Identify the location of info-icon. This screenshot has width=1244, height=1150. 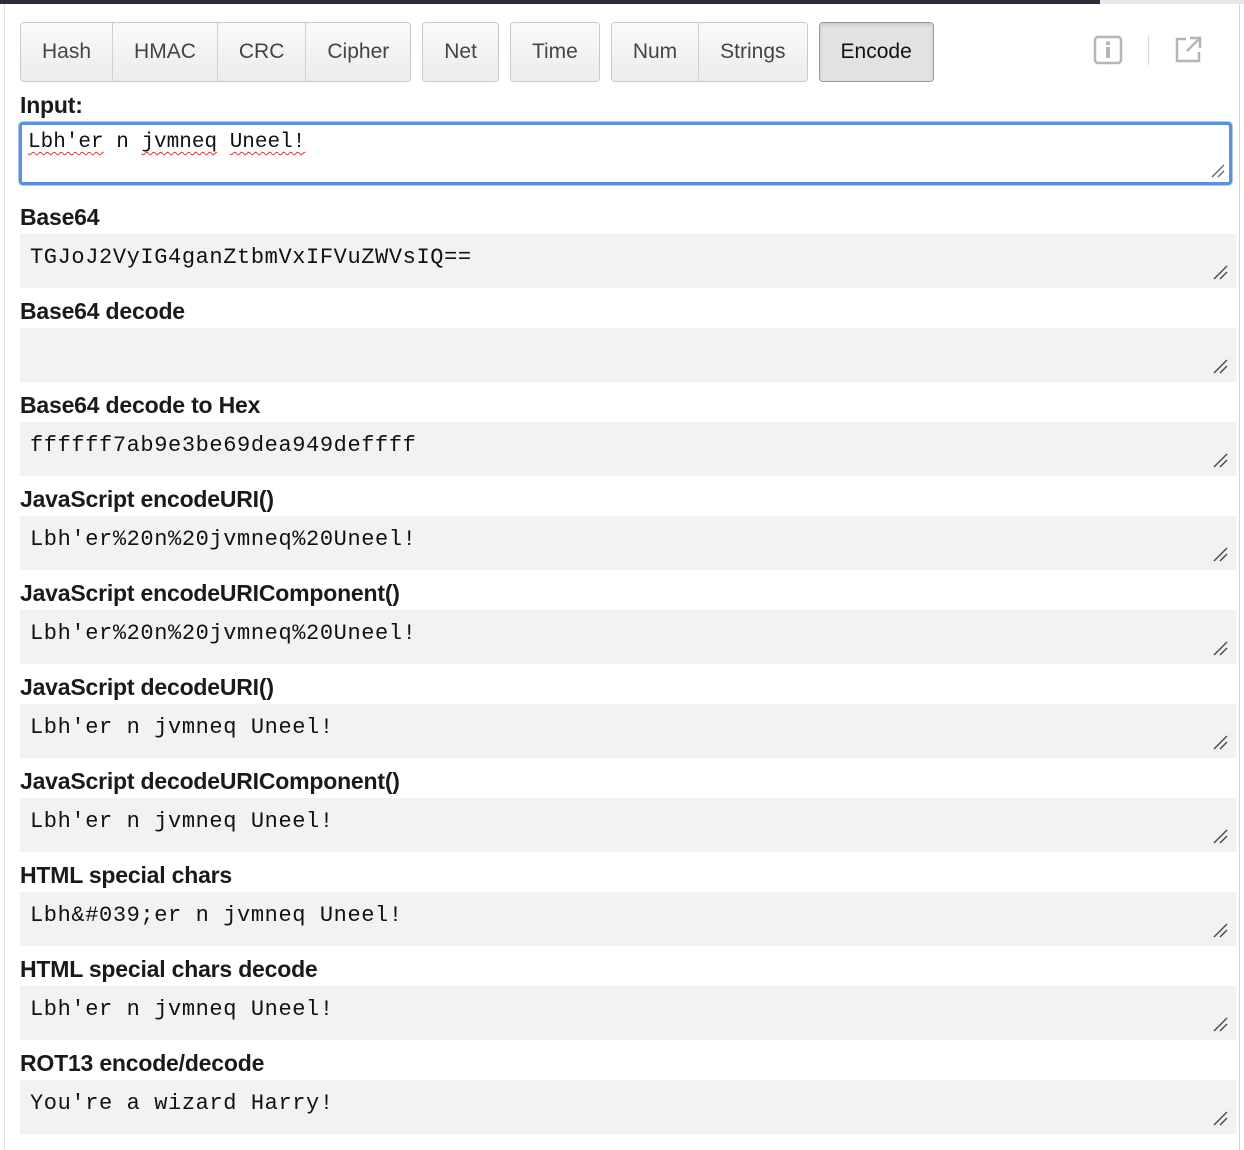
(1108, 50).